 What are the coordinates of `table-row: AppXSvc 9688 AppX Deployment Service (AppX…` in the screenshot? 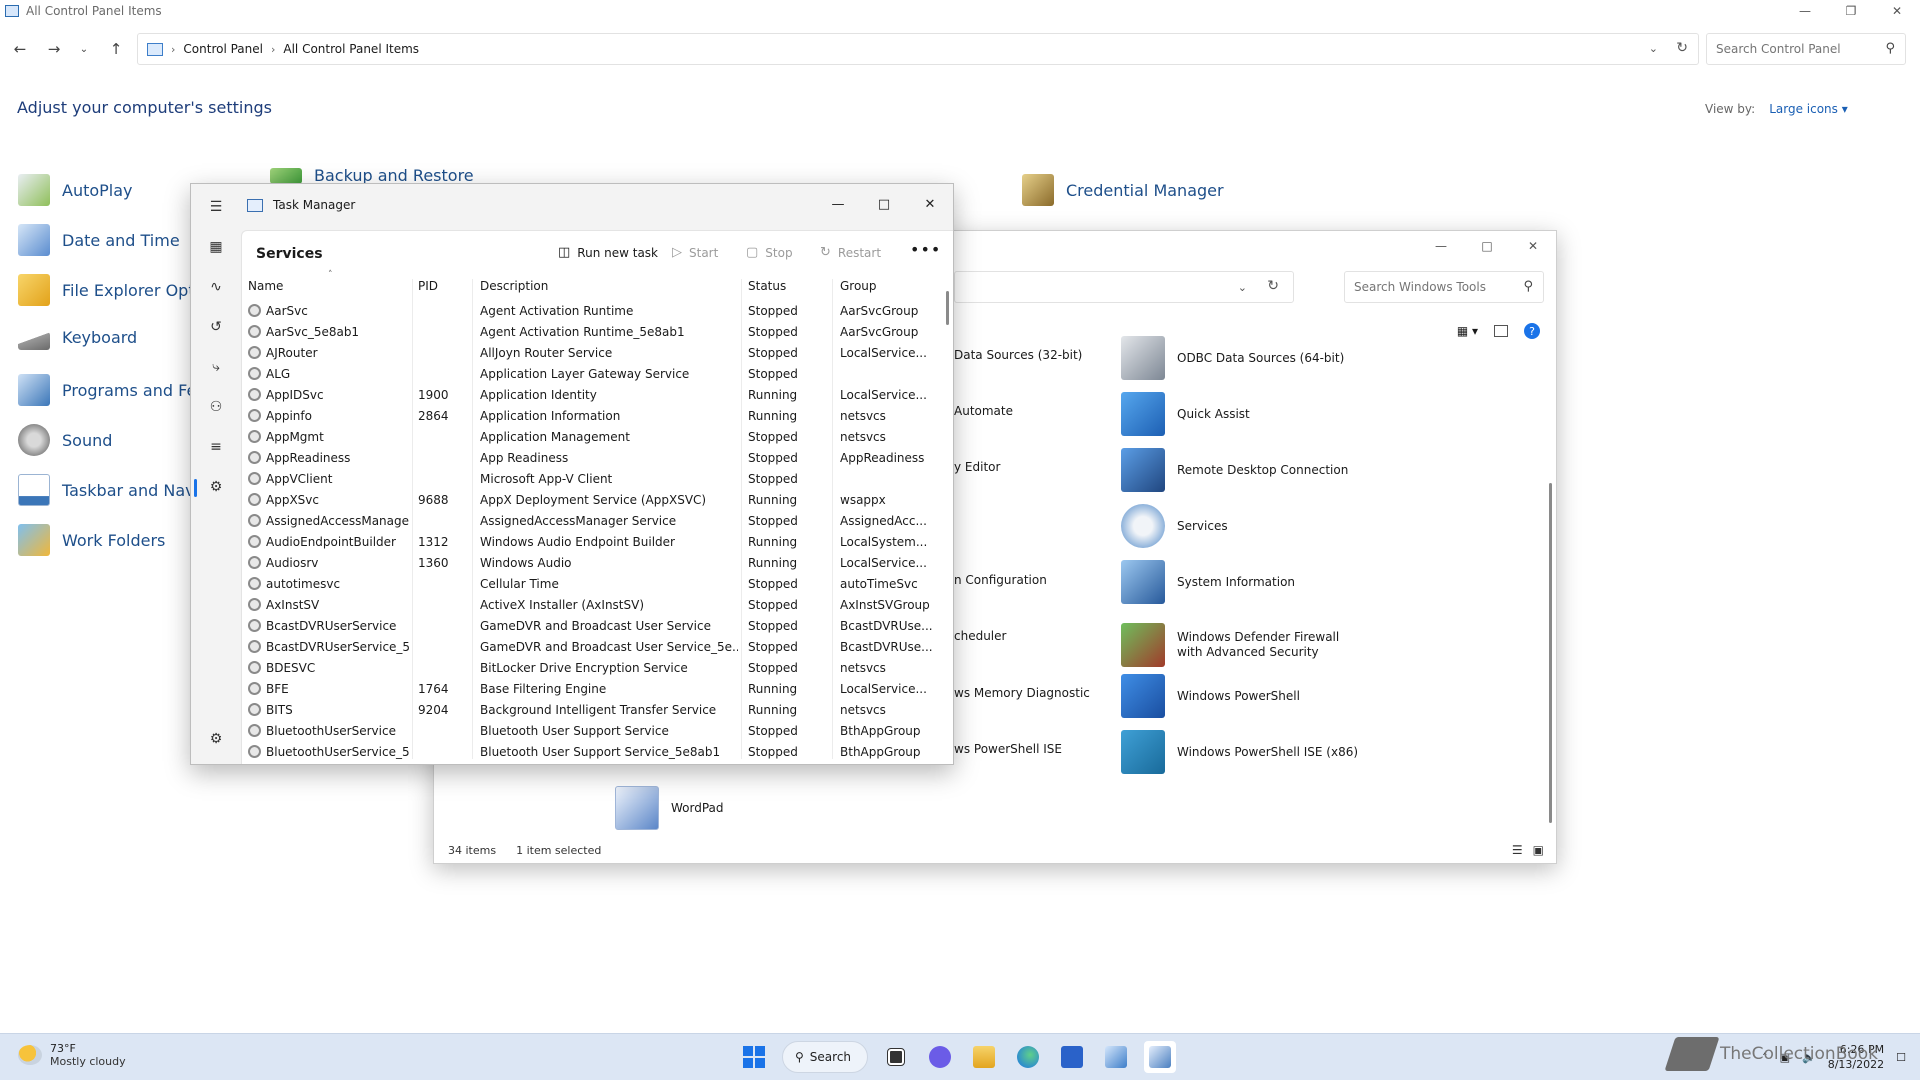 It's located at (597, 500).